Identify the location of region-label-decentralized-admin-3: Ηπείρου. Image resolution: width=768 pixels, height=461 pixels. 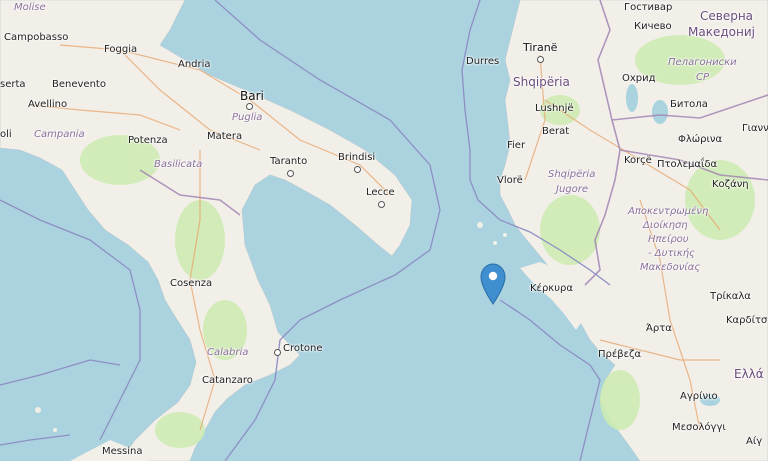
(668, 239).